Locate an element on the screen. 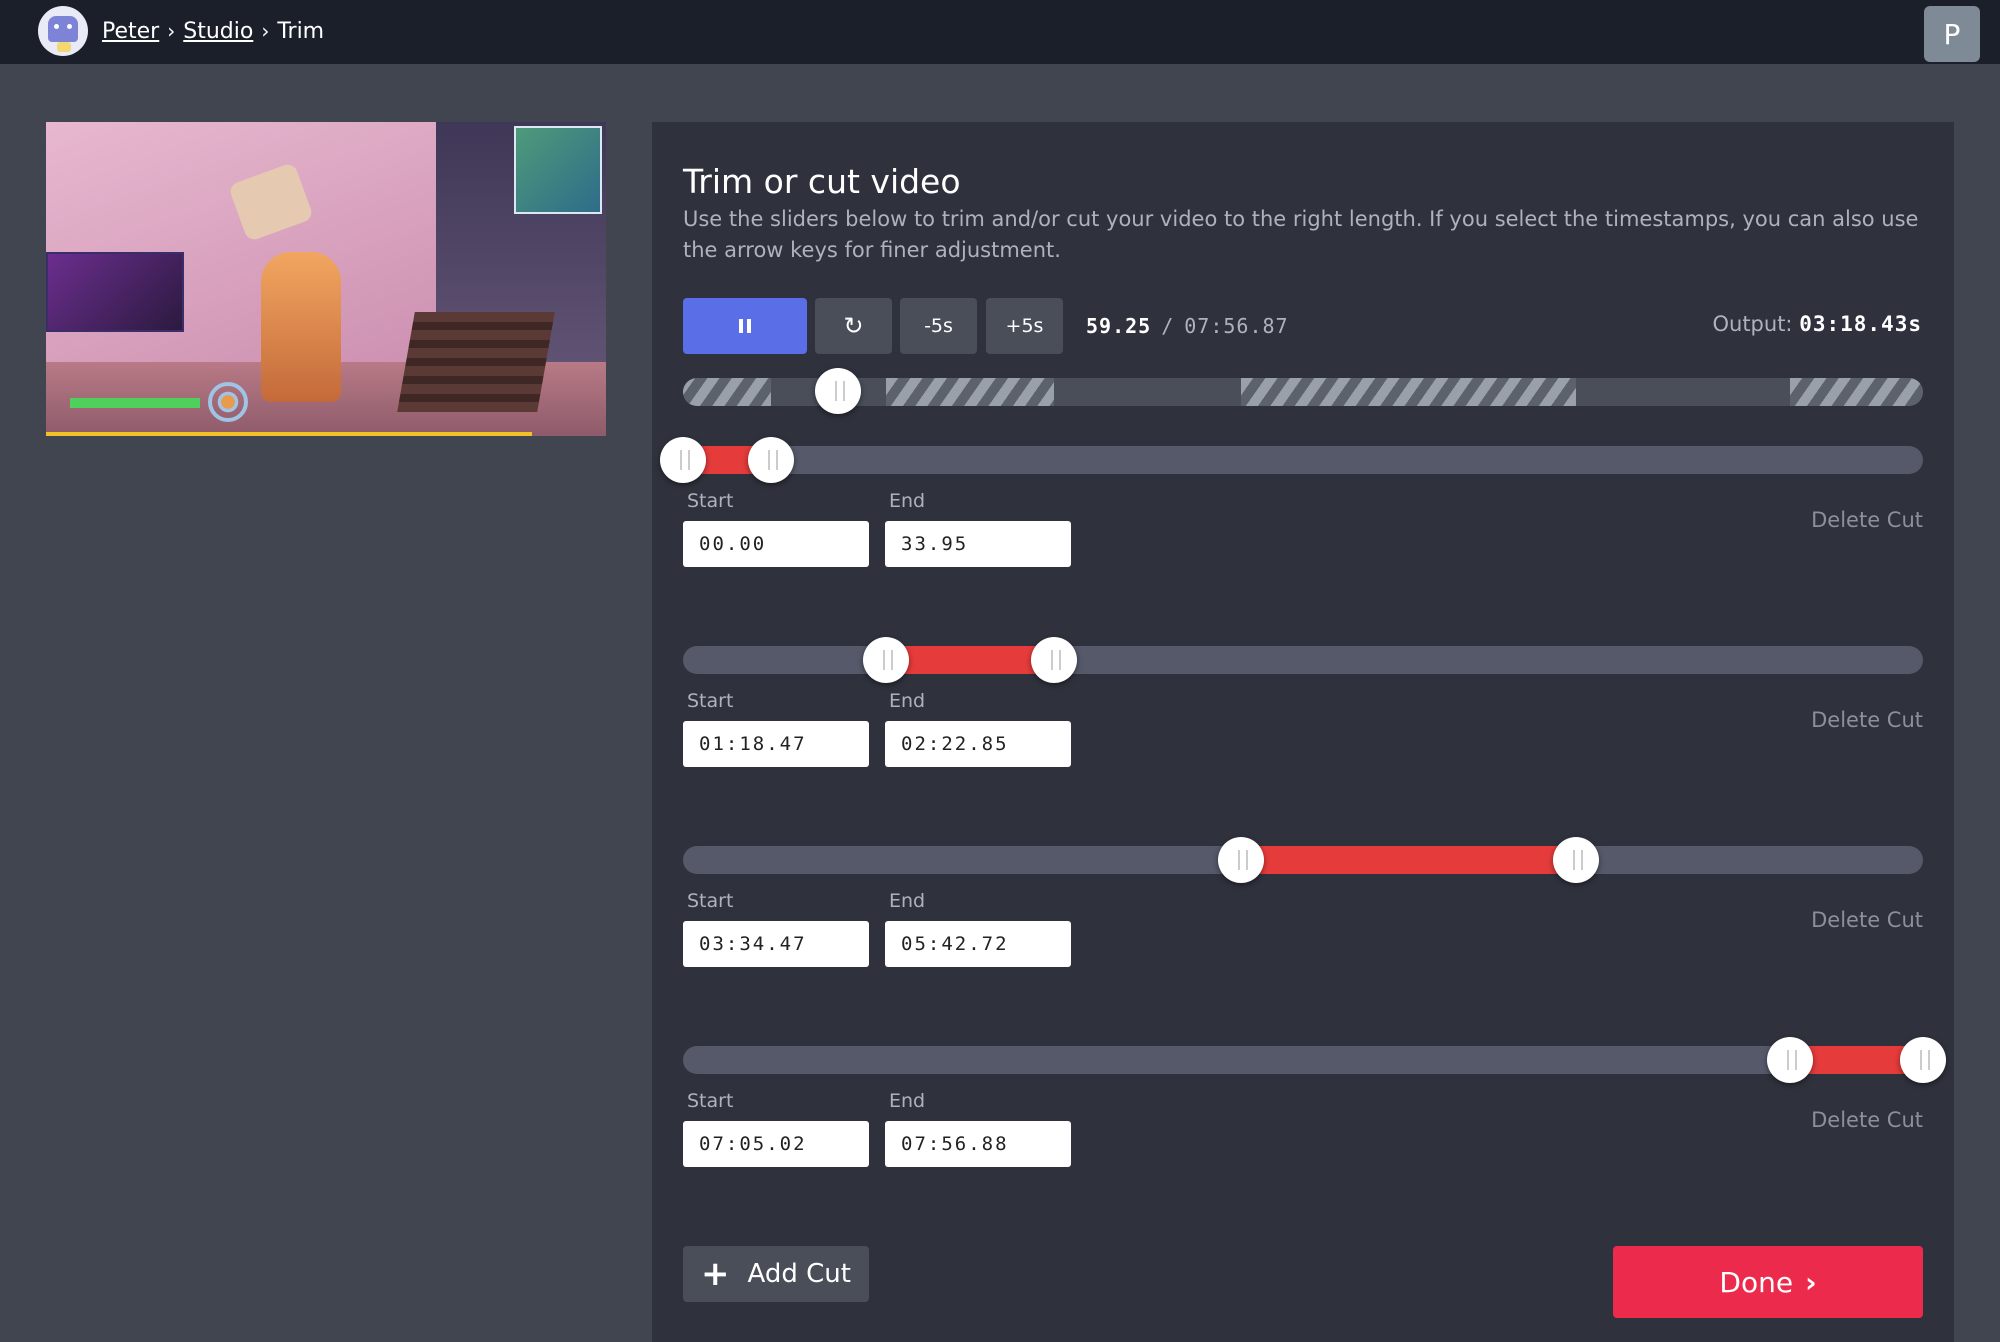 This screenshot has width=2000, height=1342. timeline-overview is located at coordinates (1303, 392).